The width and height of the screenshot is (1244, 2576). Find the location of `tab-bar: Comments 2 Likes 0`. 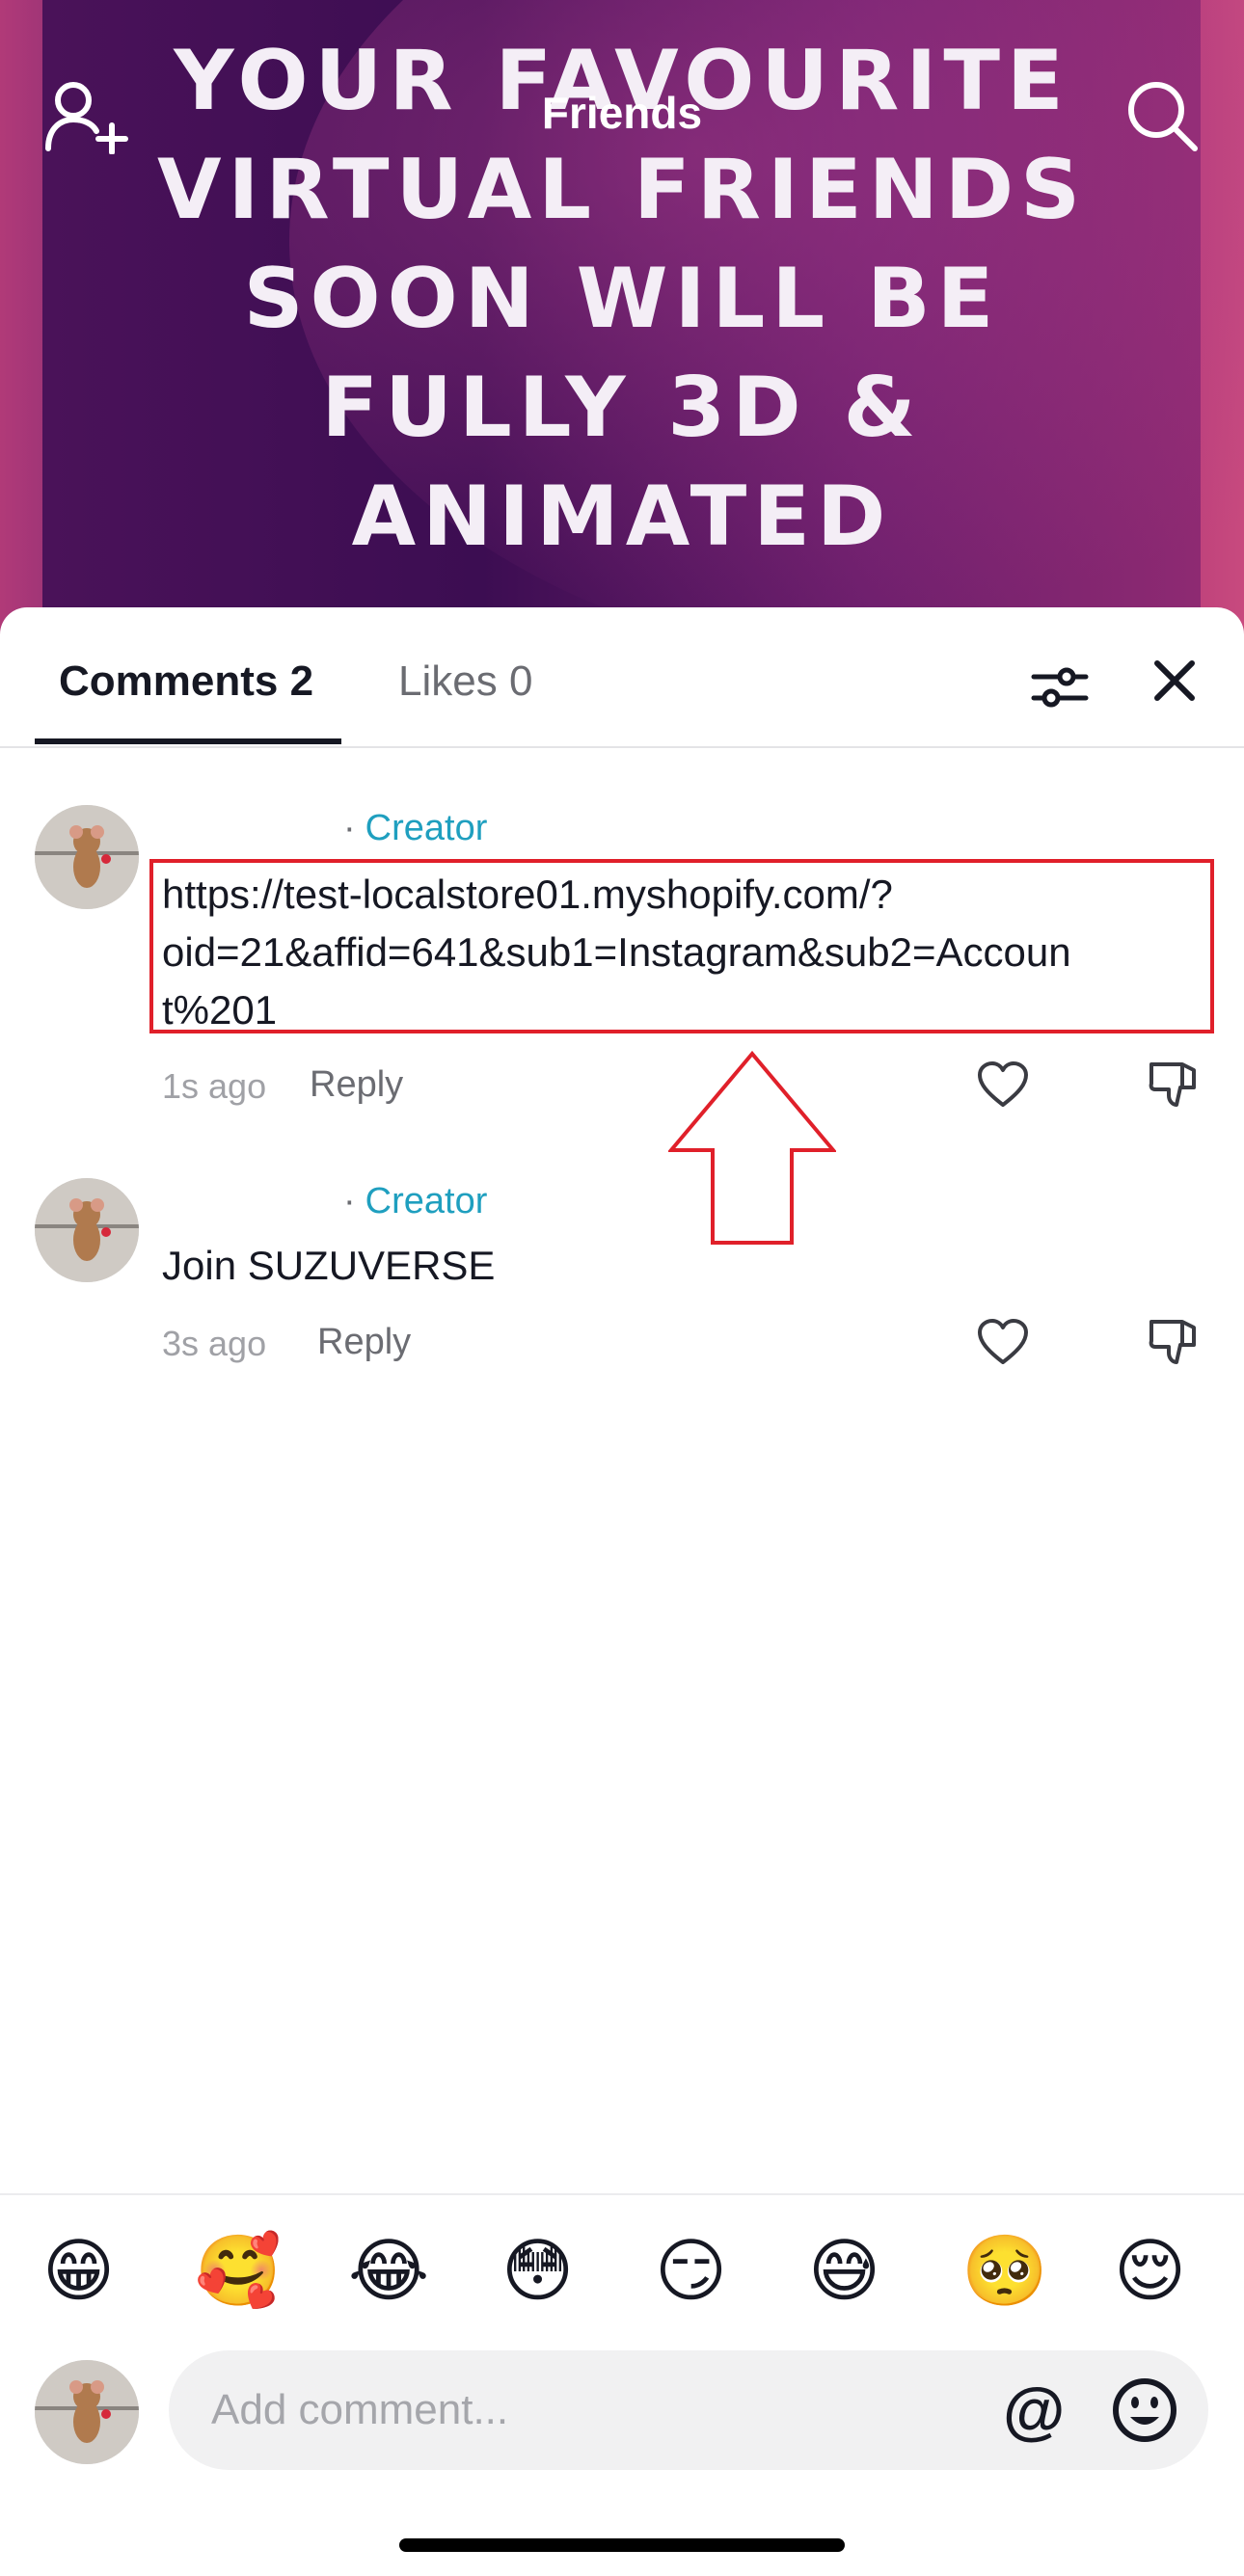

tab-bar: Comments 2 Likes 0 is located at coordinates (622, 678).